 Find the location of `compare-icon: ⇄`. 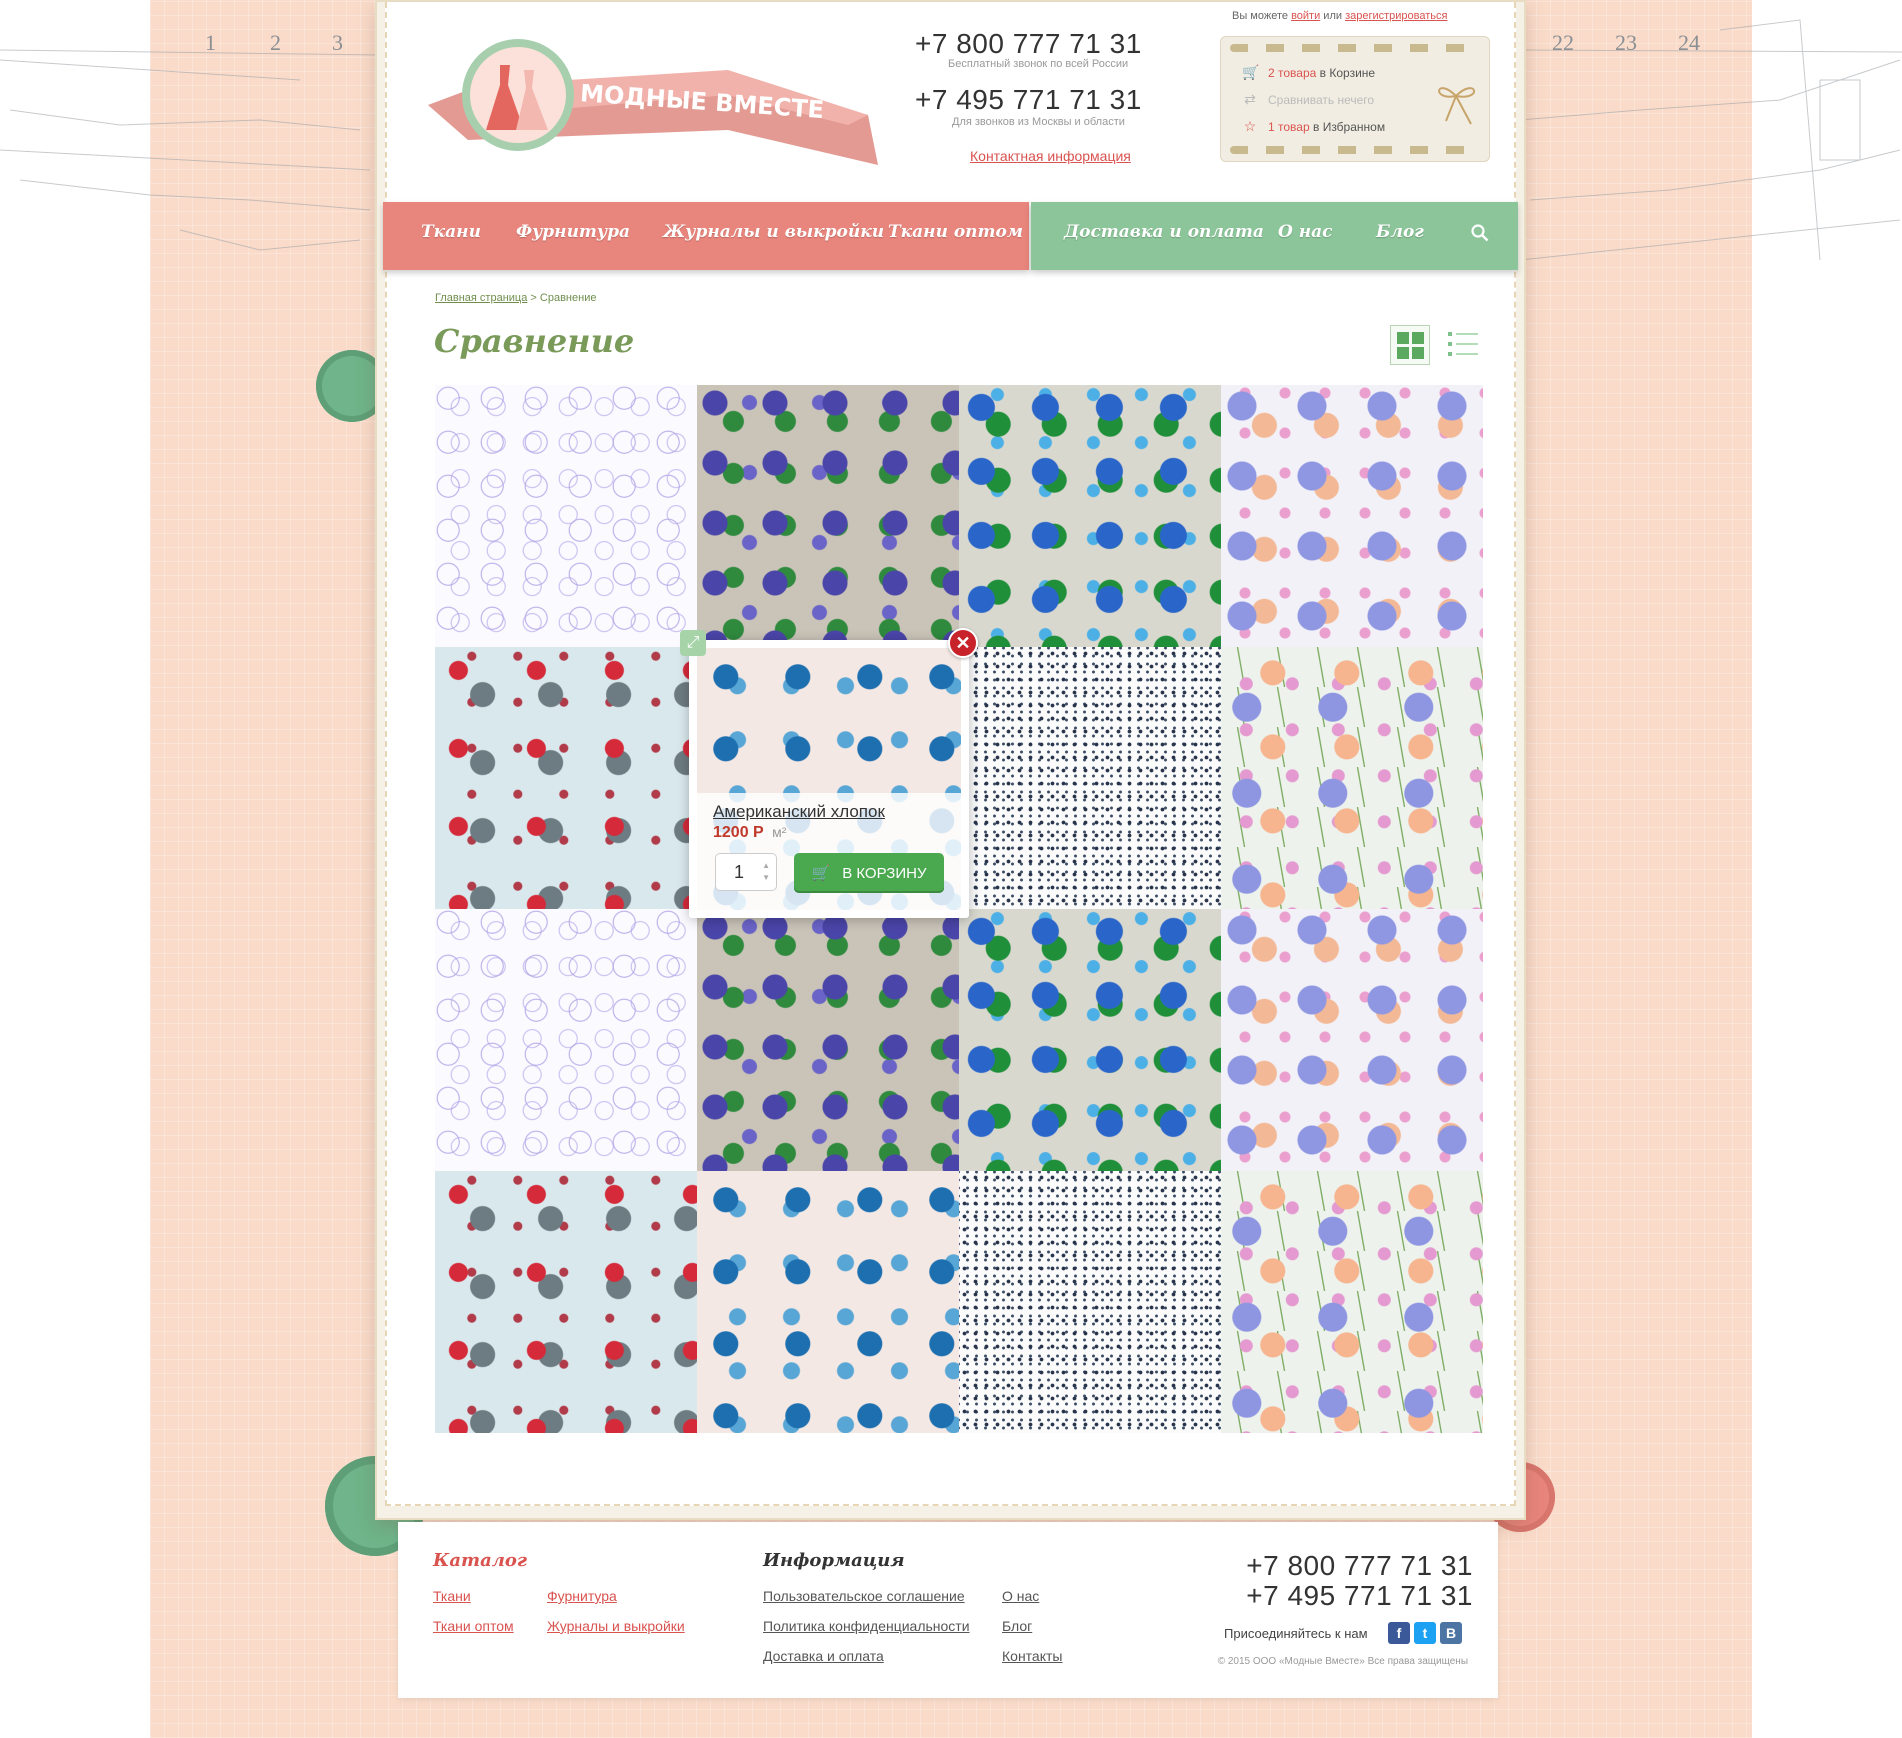

compare-icon: ⇄ is located at coordinates (1250, 99).